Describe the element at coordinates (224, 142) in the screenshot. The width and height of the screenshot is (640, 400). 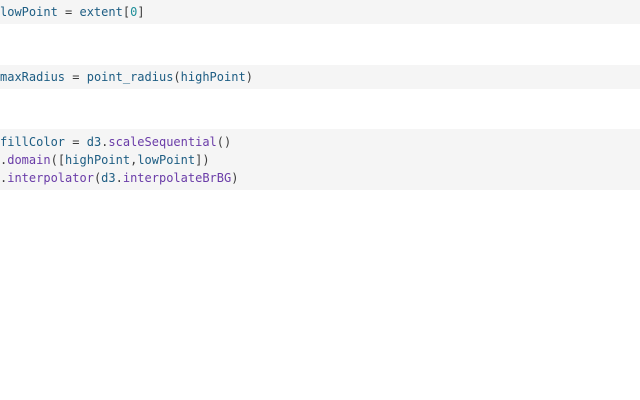
I see `code-token: ()` at that location.